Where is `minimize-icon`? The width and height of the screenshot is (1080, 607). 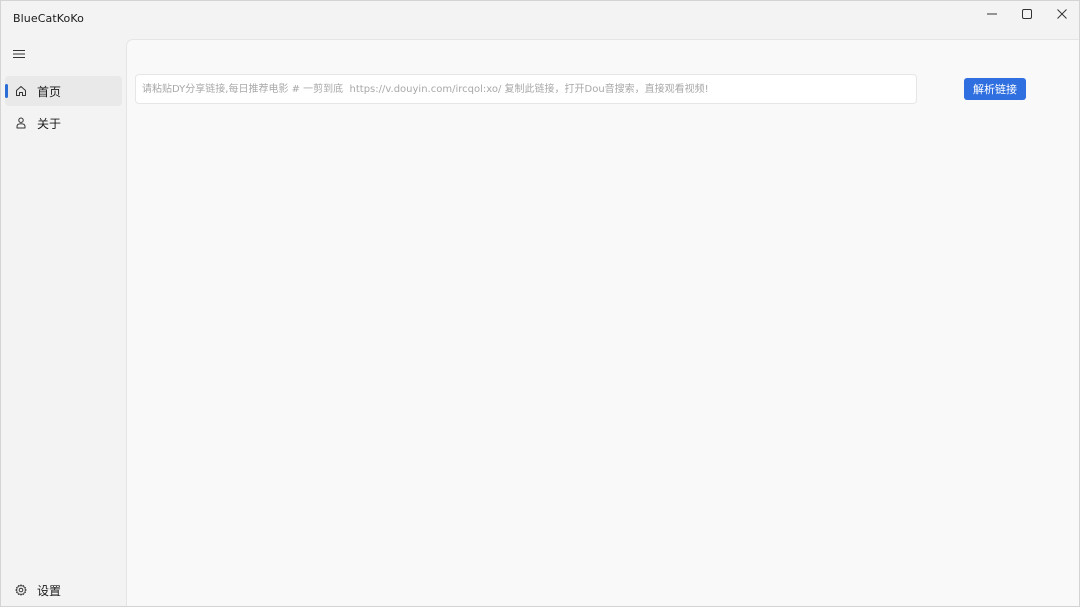 minimize-icon is located at coordinates (991, 14).